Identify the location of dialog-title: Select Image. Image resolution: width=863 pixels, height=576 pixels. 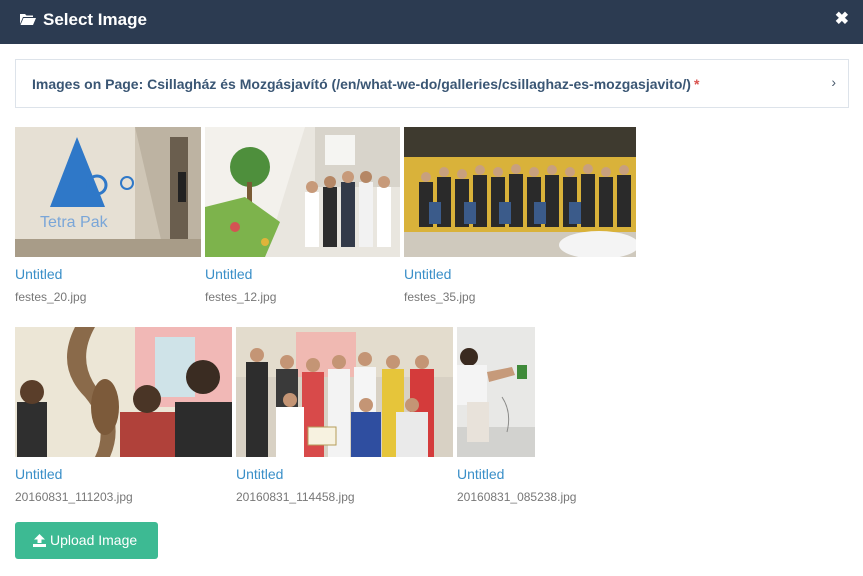
(95, 19).